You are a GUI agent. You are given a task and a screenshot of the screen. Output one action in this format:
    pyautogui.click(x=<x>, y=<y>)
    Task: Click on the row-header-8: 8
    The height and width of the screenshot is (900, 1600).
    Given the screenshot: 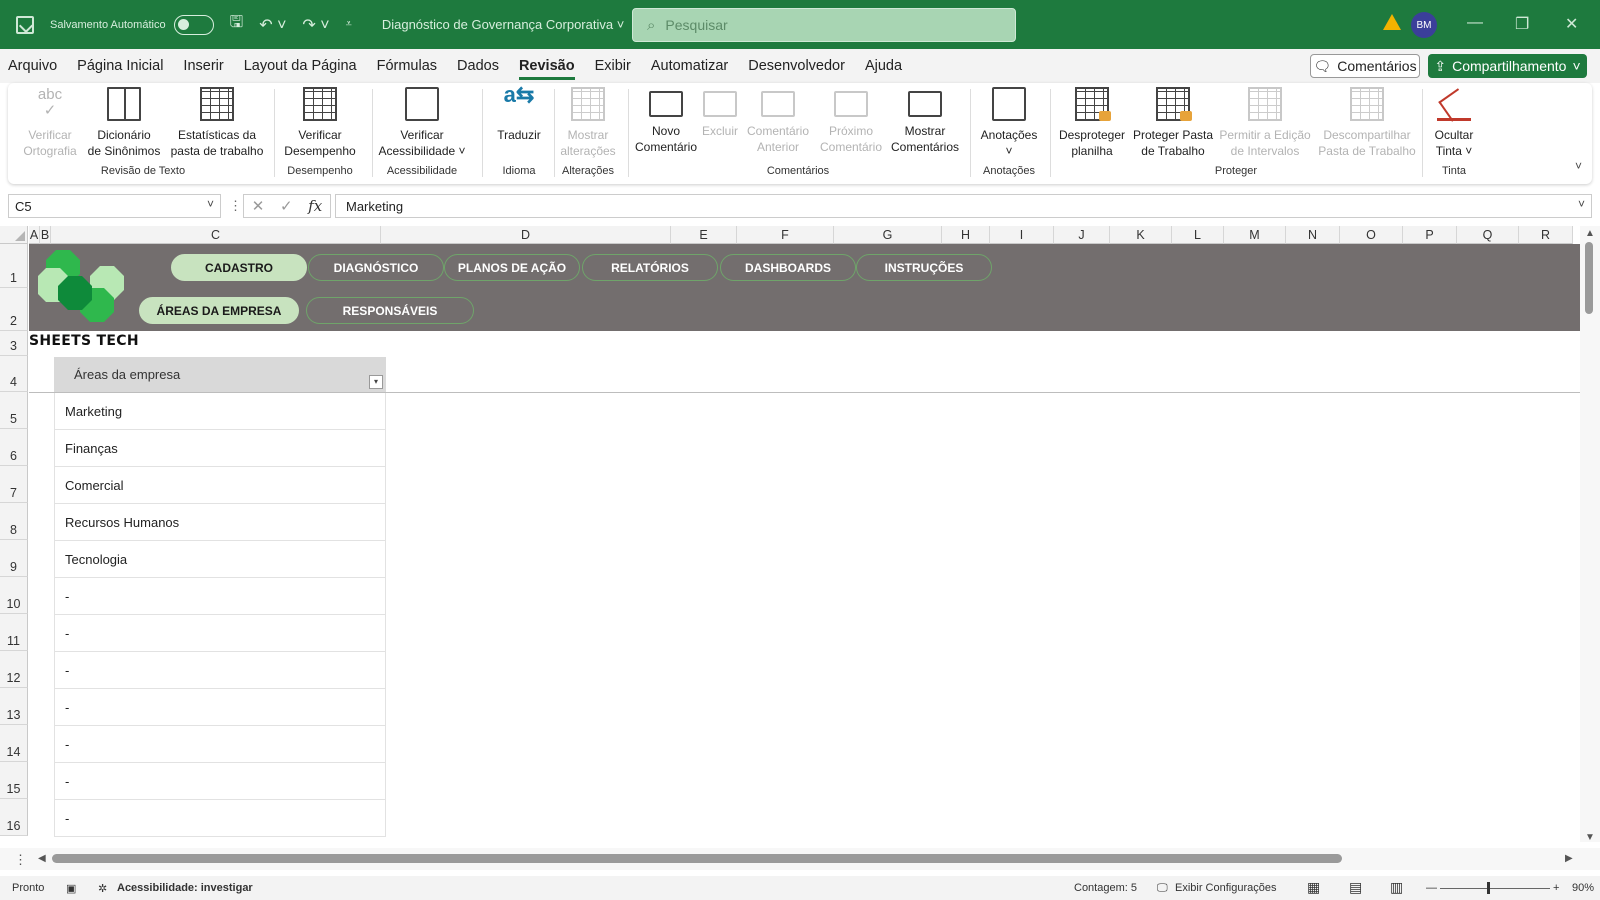 What is the action you would take?
    pyautogui.click(x=14, y=521)
    